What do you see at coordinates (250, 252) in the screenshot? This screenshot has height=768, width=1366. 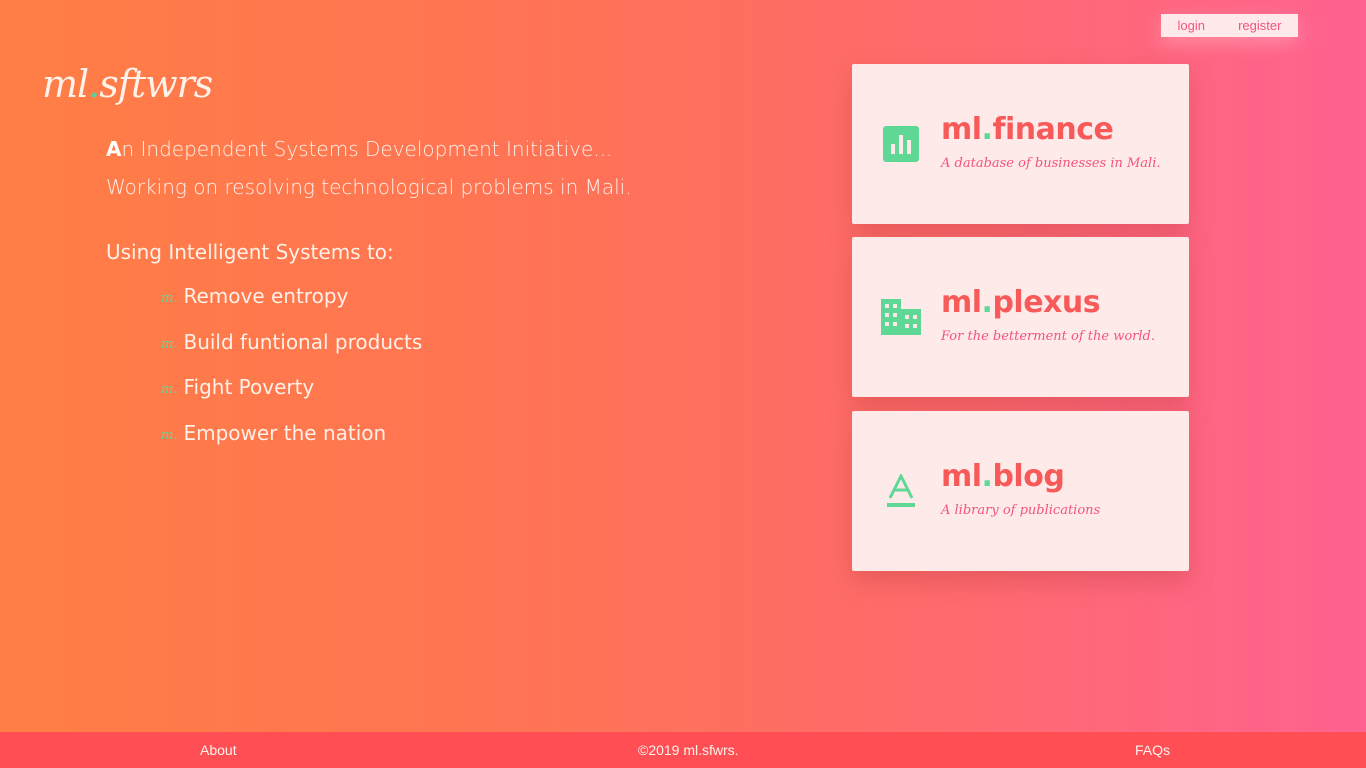 I see `using-heading: Using Intelligent Systems to:` at bounding box center [250, 252].